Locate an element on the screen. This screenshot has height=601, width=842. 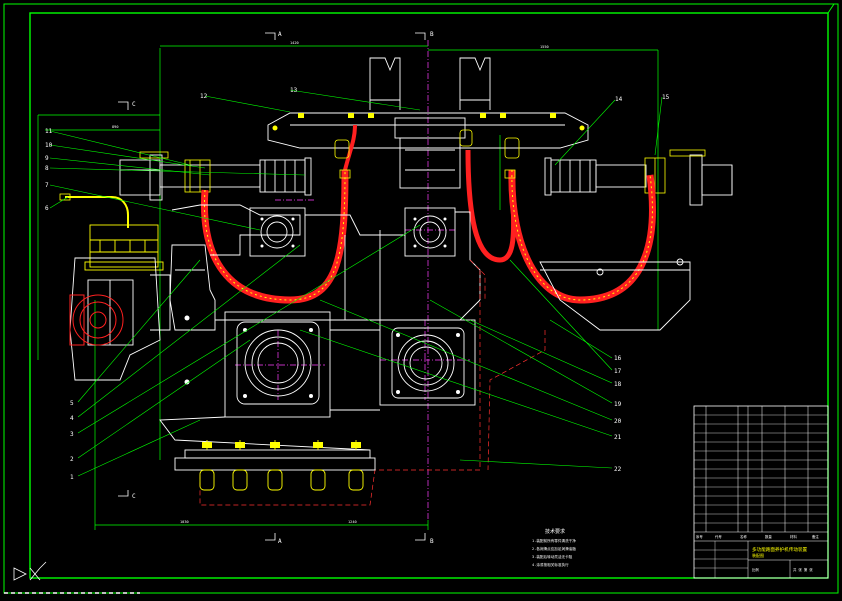
part-num-14: 14 is located at coordinates (619, 99).